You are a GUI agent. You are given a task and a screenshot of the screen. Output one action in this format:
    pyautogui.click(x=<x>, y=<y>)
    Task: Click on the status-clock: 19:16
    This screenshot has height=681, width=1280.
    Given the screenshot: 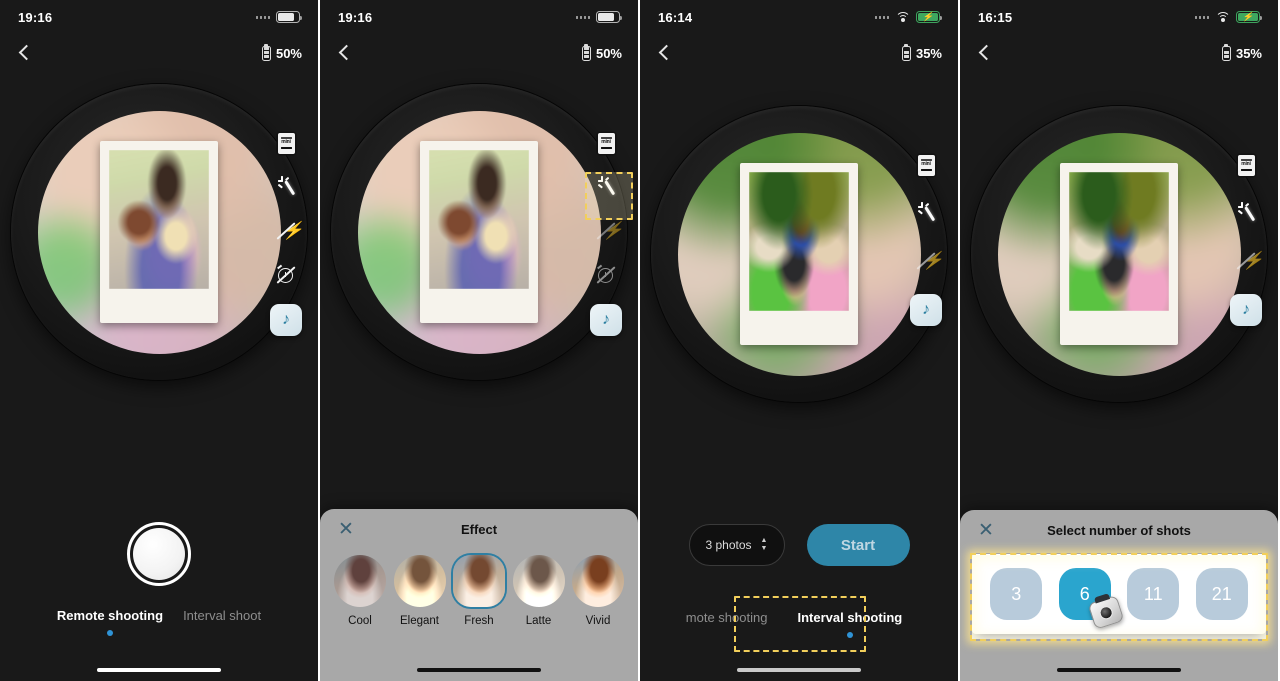 What is the action you would take?
    pyautogui.click(x=355, y=17)
    